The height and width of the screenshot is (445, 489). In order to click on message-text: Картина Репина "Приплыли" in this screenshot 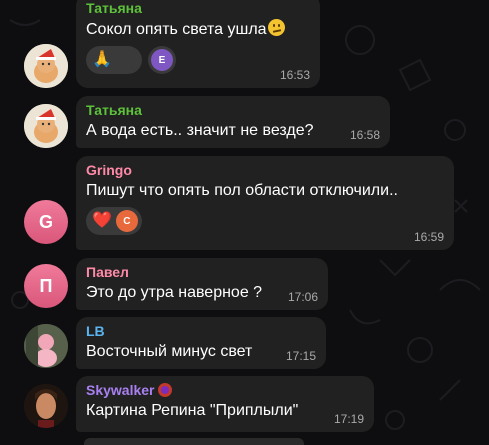, I will do `click(192, 410)`.